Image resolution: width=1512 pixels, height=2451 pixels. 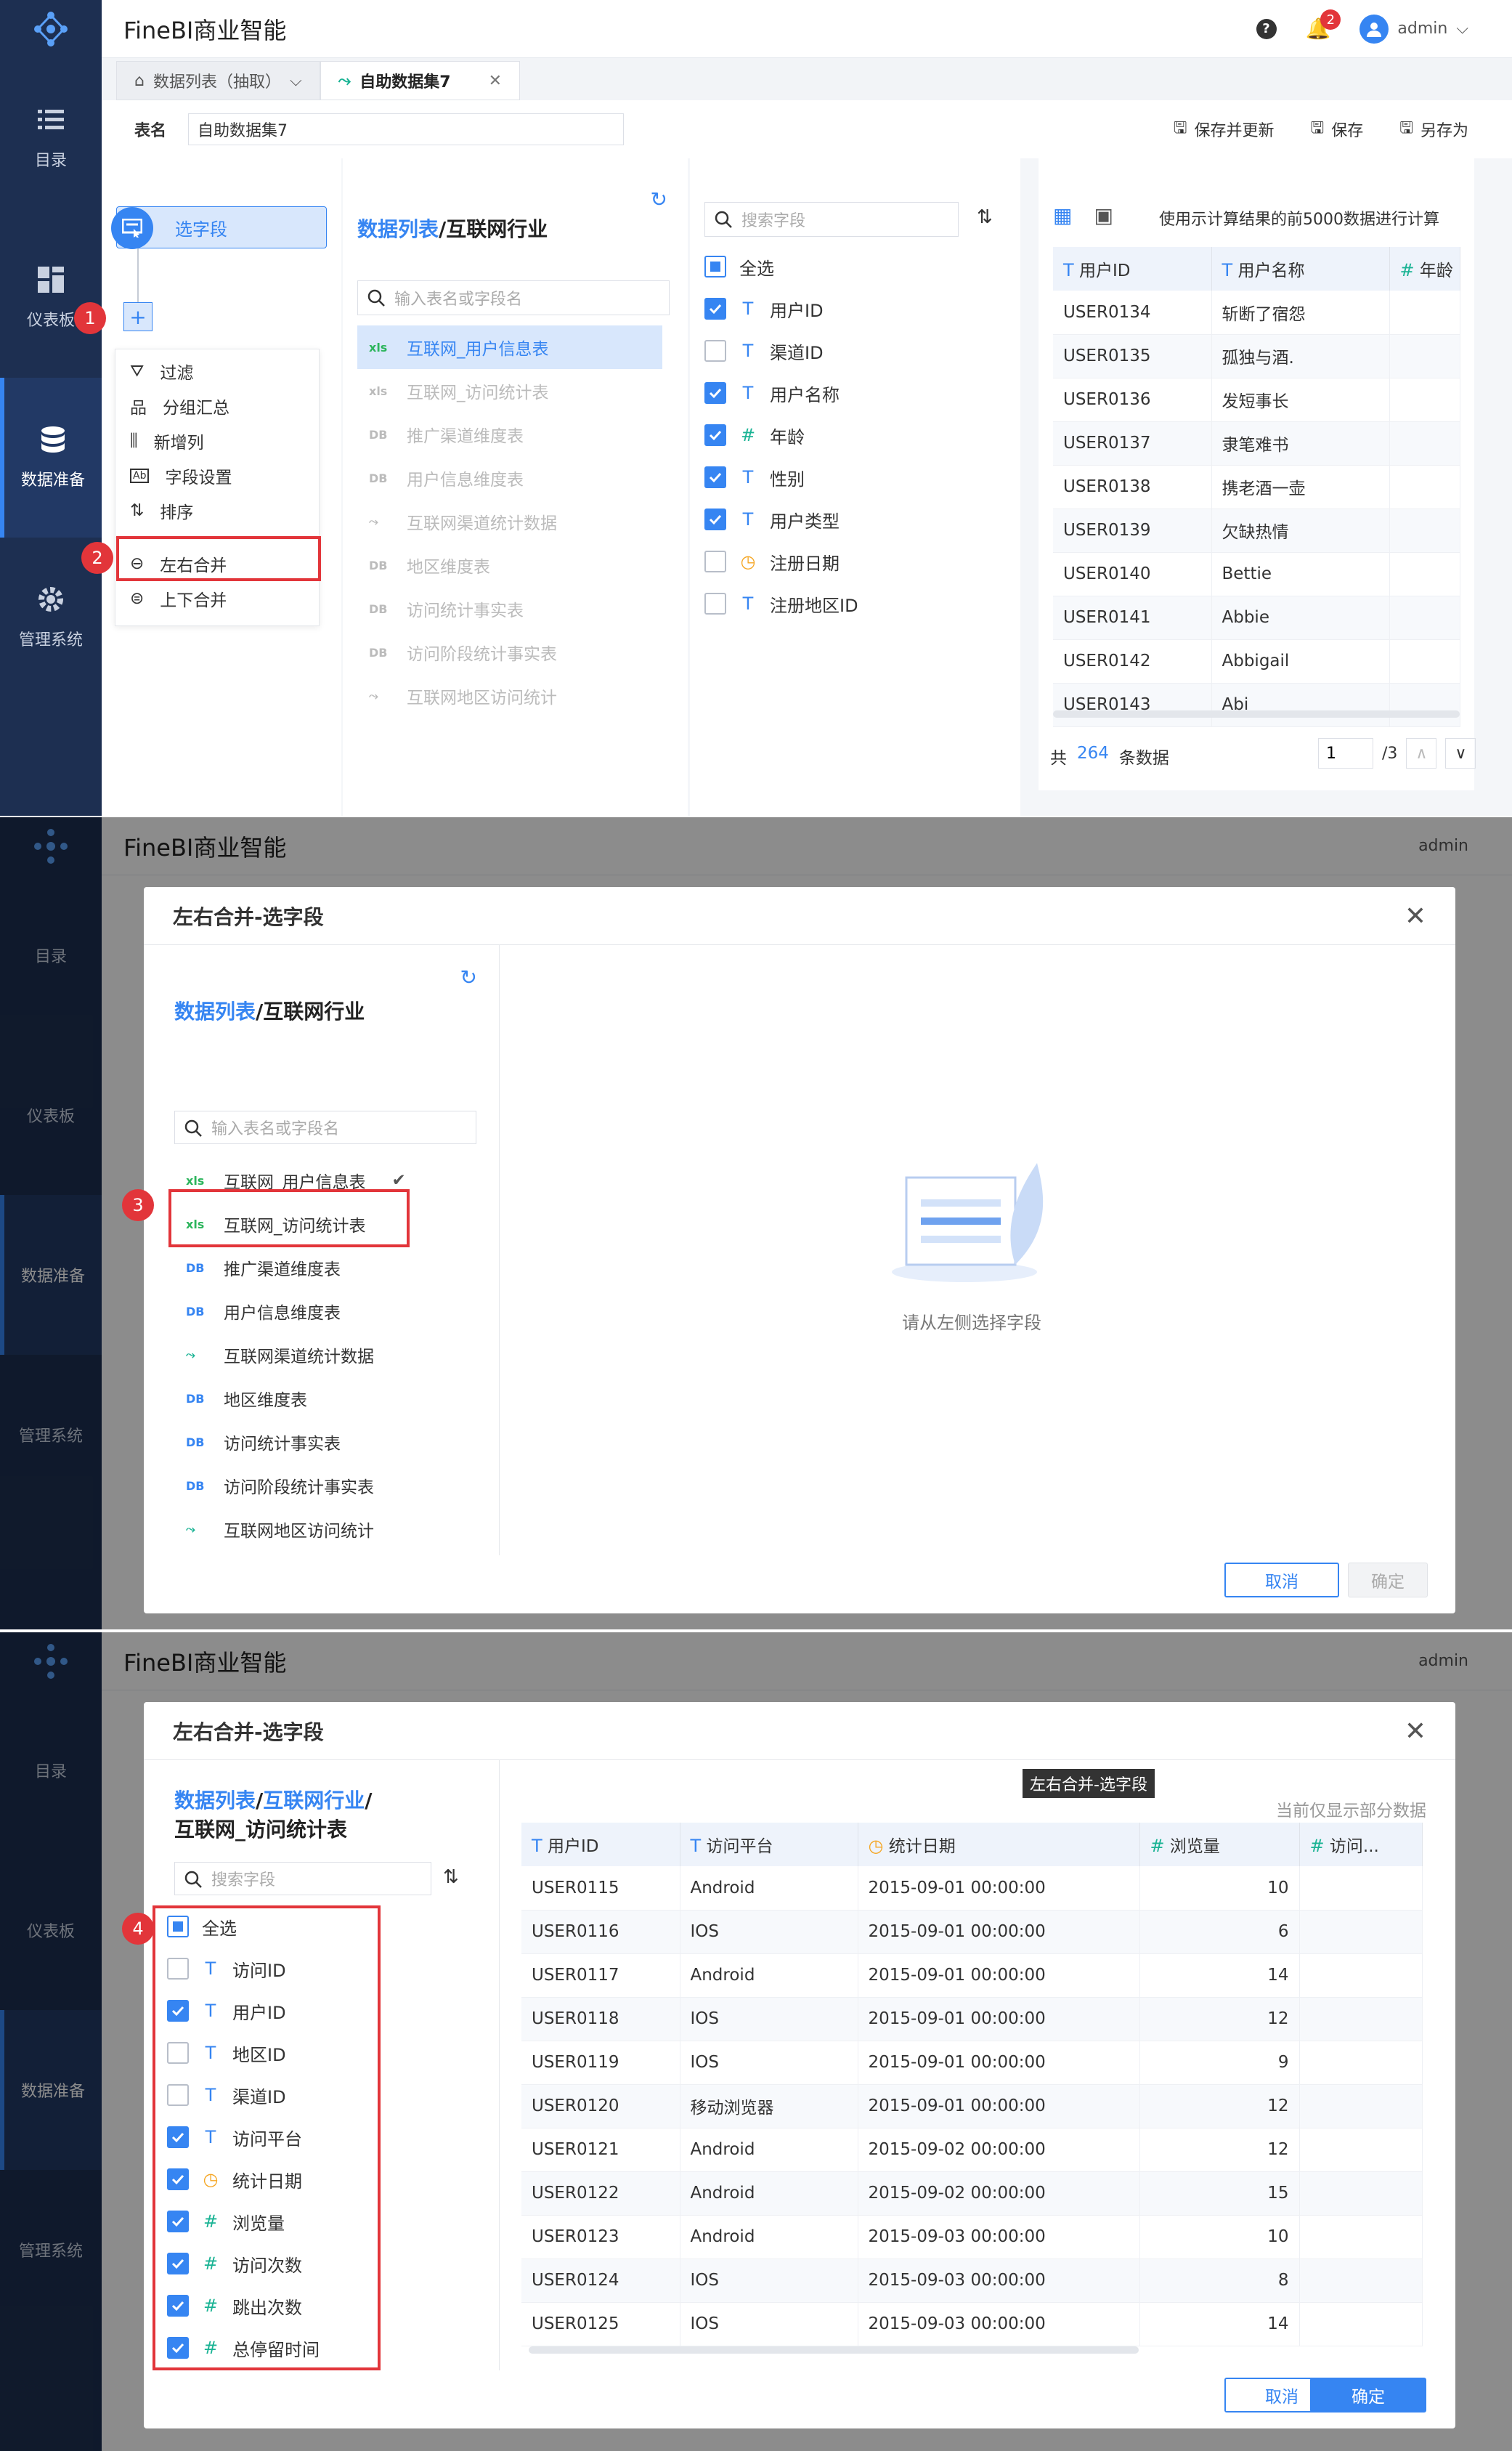 I want to click on select-all: 全选, so click(x=849, y=267).